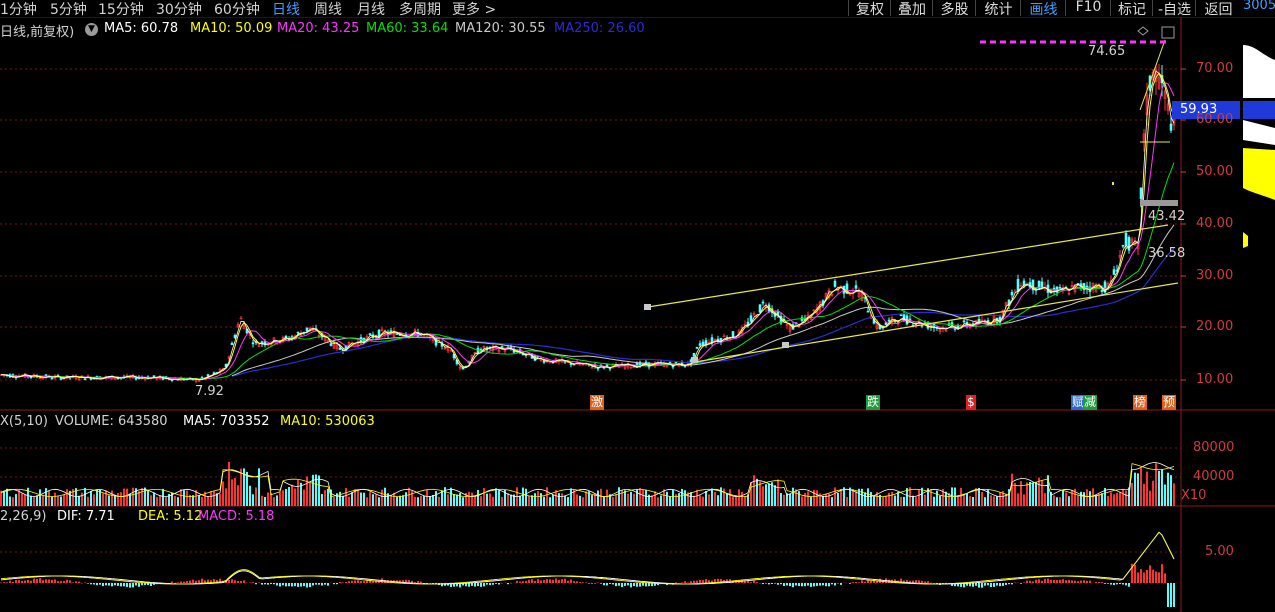  Describe the element at coordinates (911, 9) in the screenshot. I see `toolbar-button-1: 叠加` at that location.